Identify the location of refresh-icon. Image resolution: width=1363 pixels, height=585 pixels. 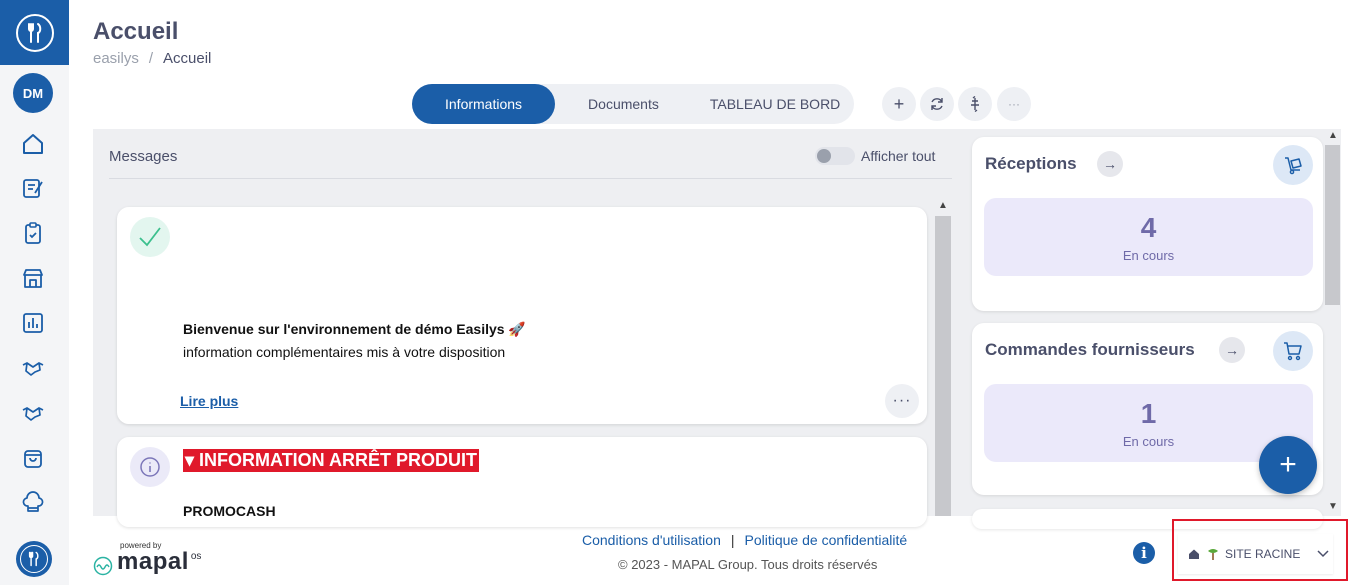
(937, 104).